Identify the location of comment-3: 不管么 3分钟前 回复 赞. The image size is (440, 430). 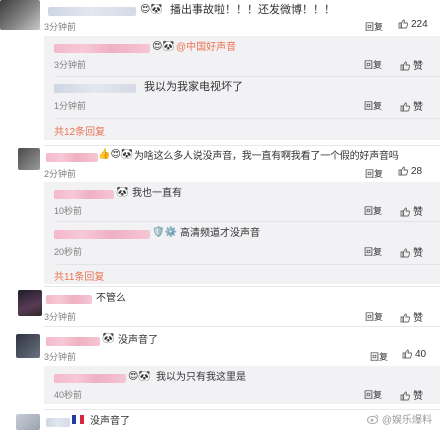
(220, 307).